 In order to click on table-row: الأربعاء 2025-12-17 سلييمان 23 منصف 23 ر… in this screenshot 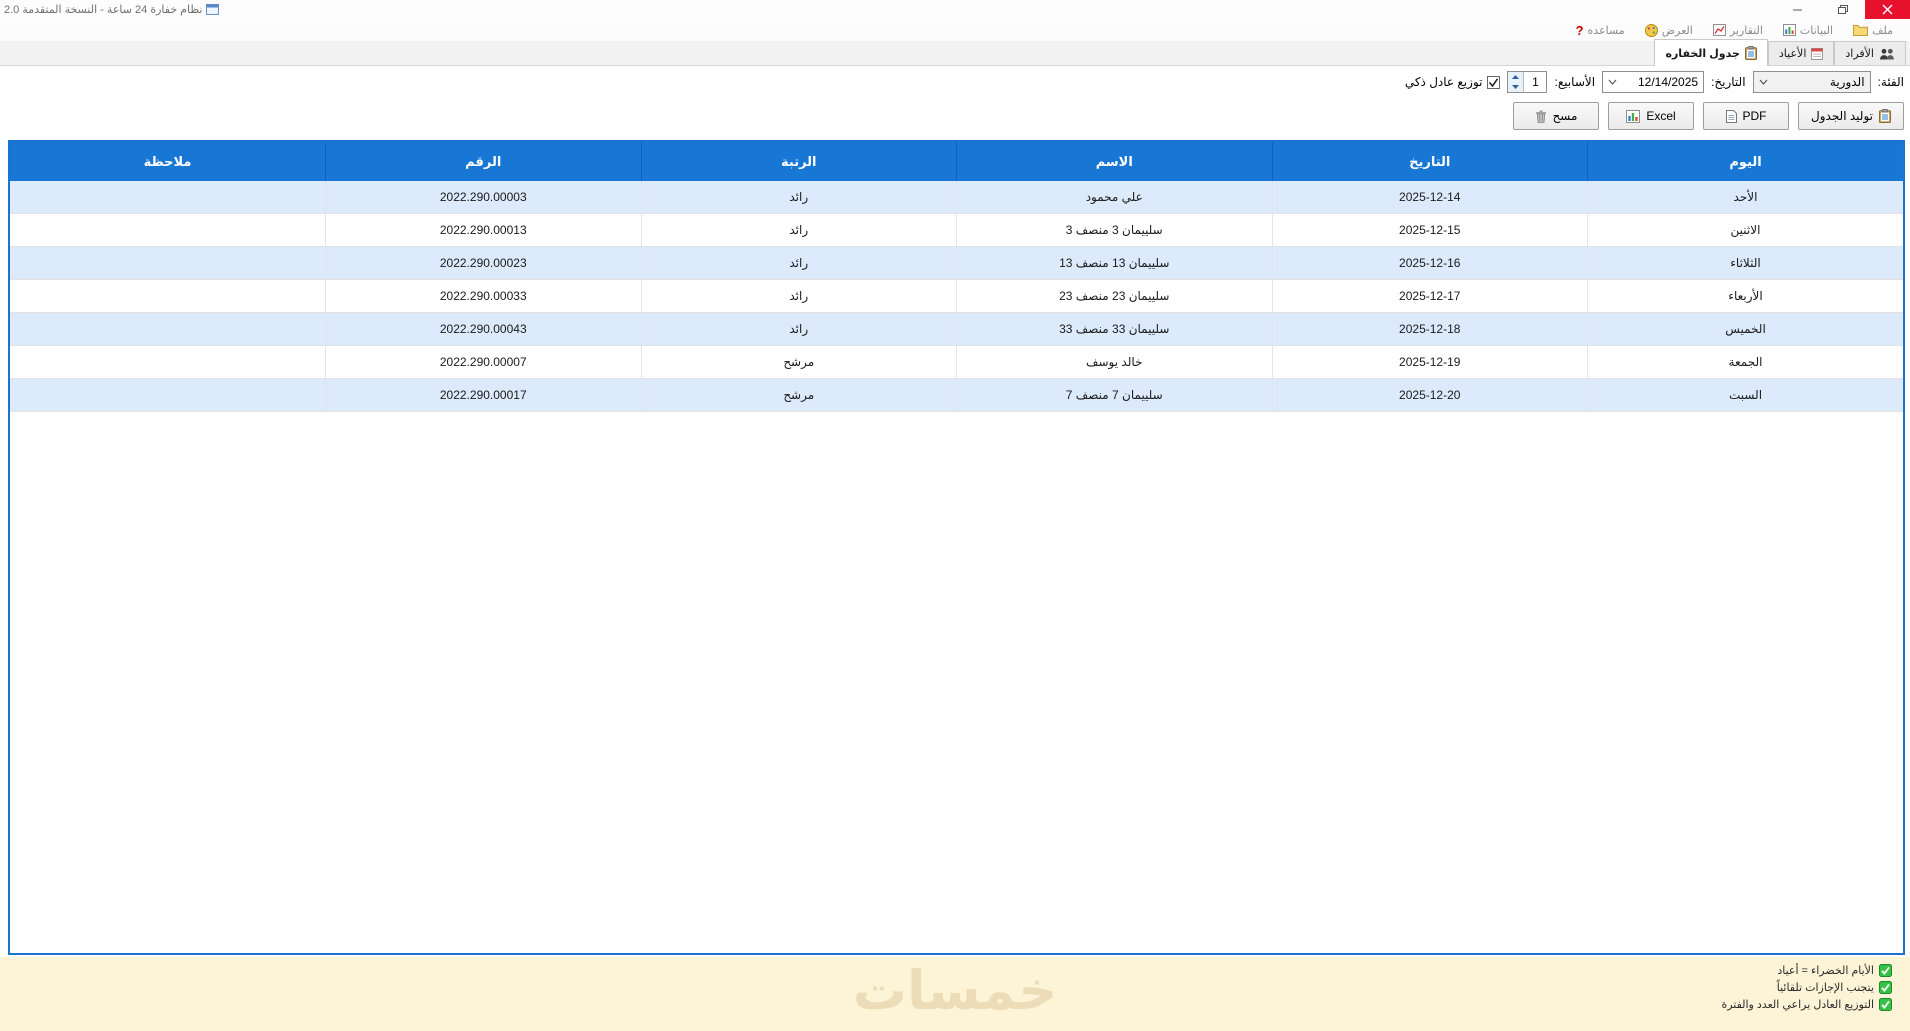, I will do `click(956, 296)`.